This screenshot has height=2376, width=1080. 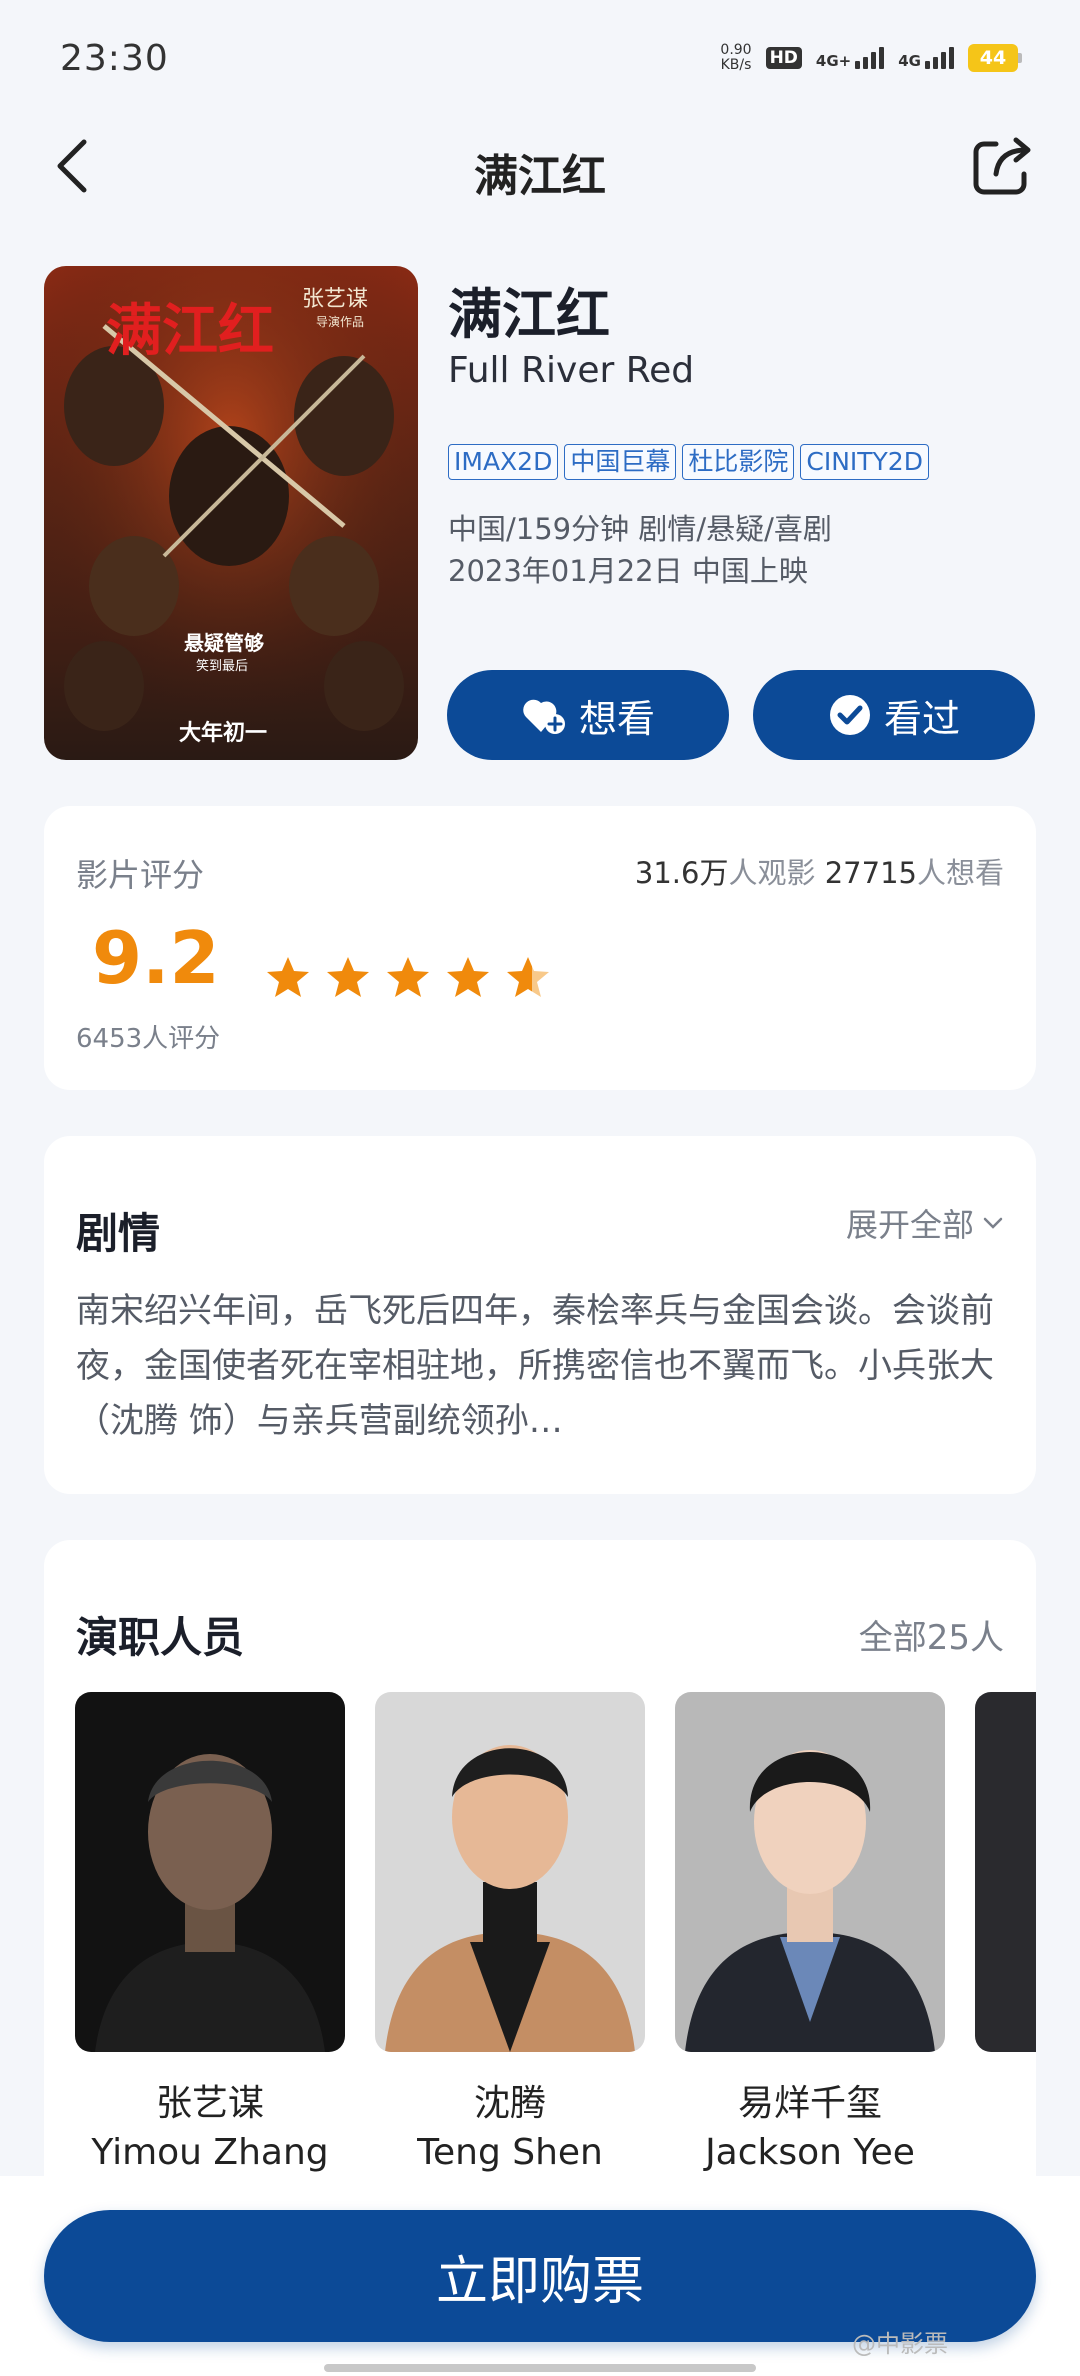 I want to click on tag-dolby-cinema: 杜比影院, so click(x=738, y=462).